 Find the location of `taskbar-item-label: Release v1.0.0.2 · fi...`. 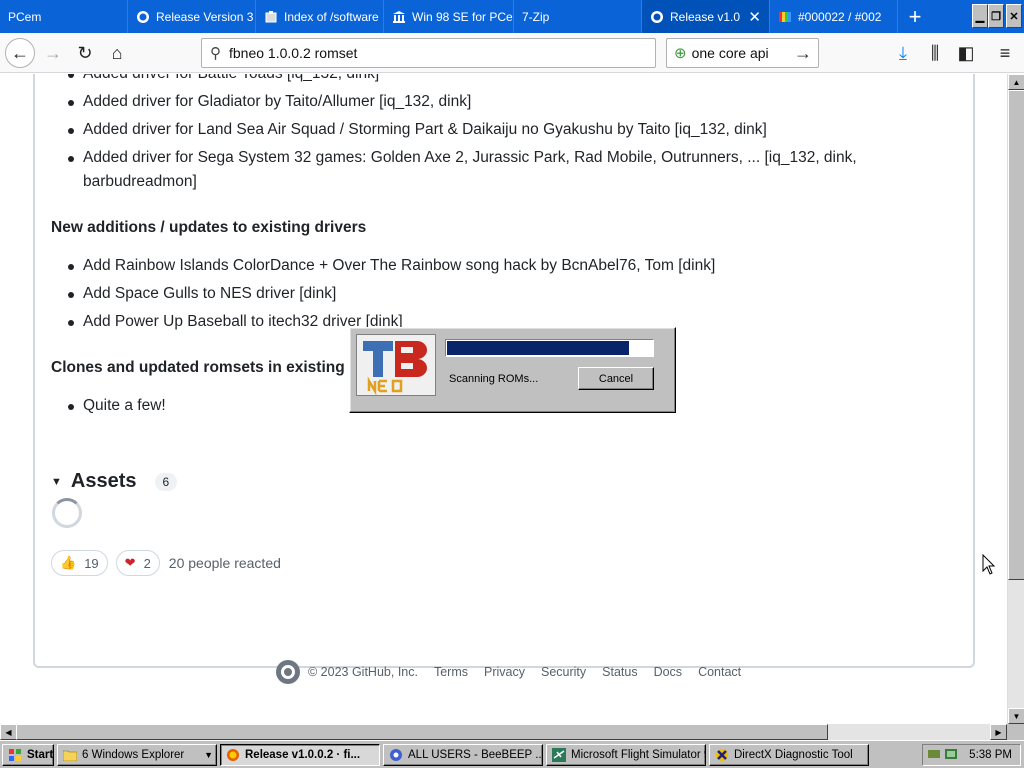

taskbar-item-label: Release v1.0.0.2 · fi... is located at coordinates (303, 755).